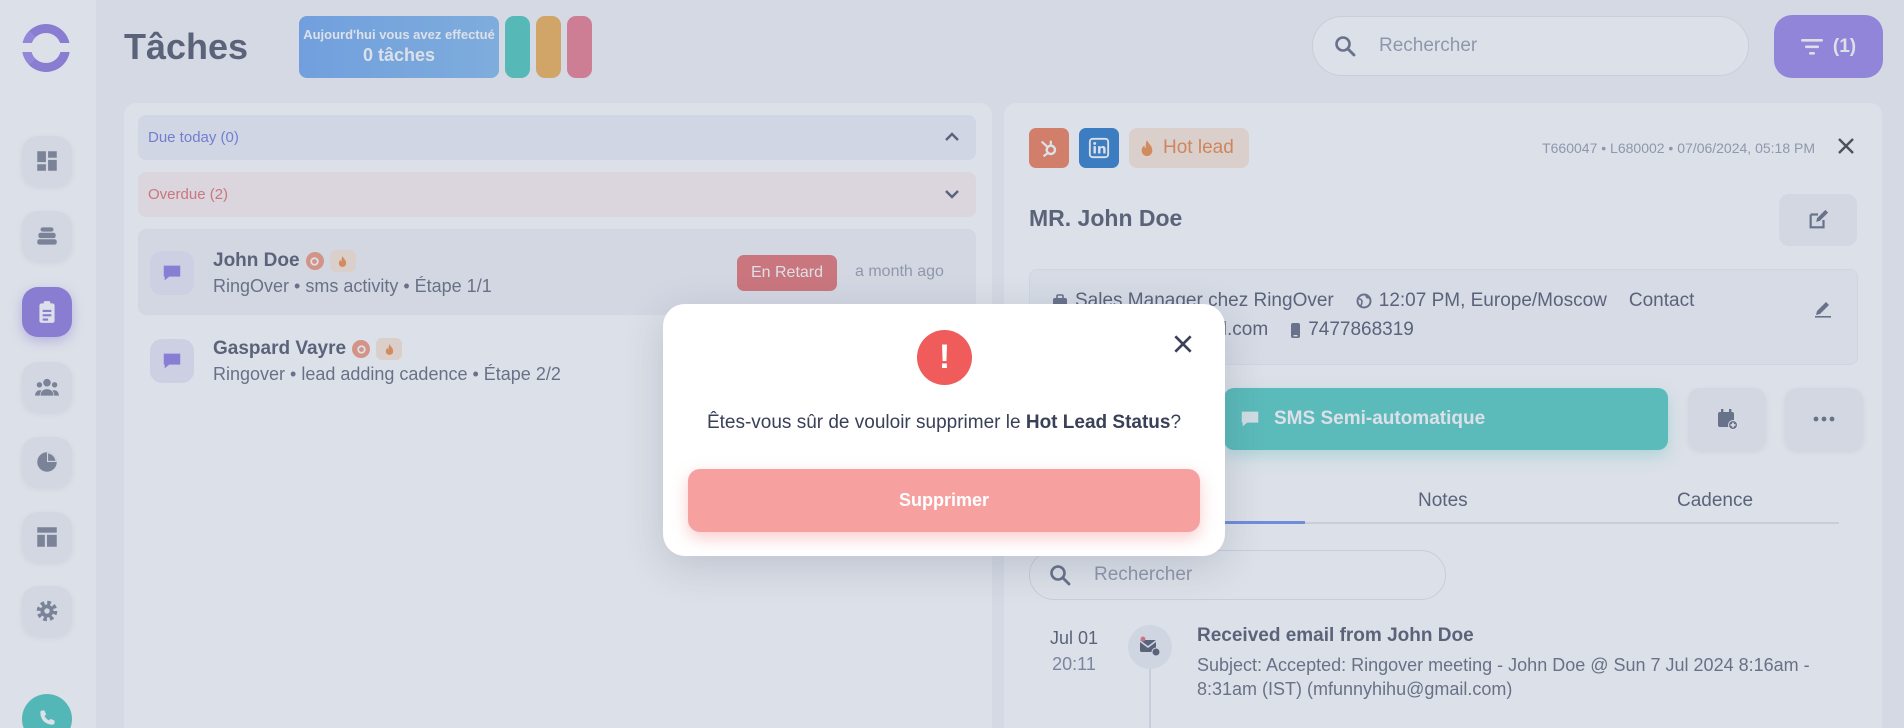  What do you see at coordinates (1183, 344) in the screenshot?
I see `close-icon` at bounding box center [1183, 344].